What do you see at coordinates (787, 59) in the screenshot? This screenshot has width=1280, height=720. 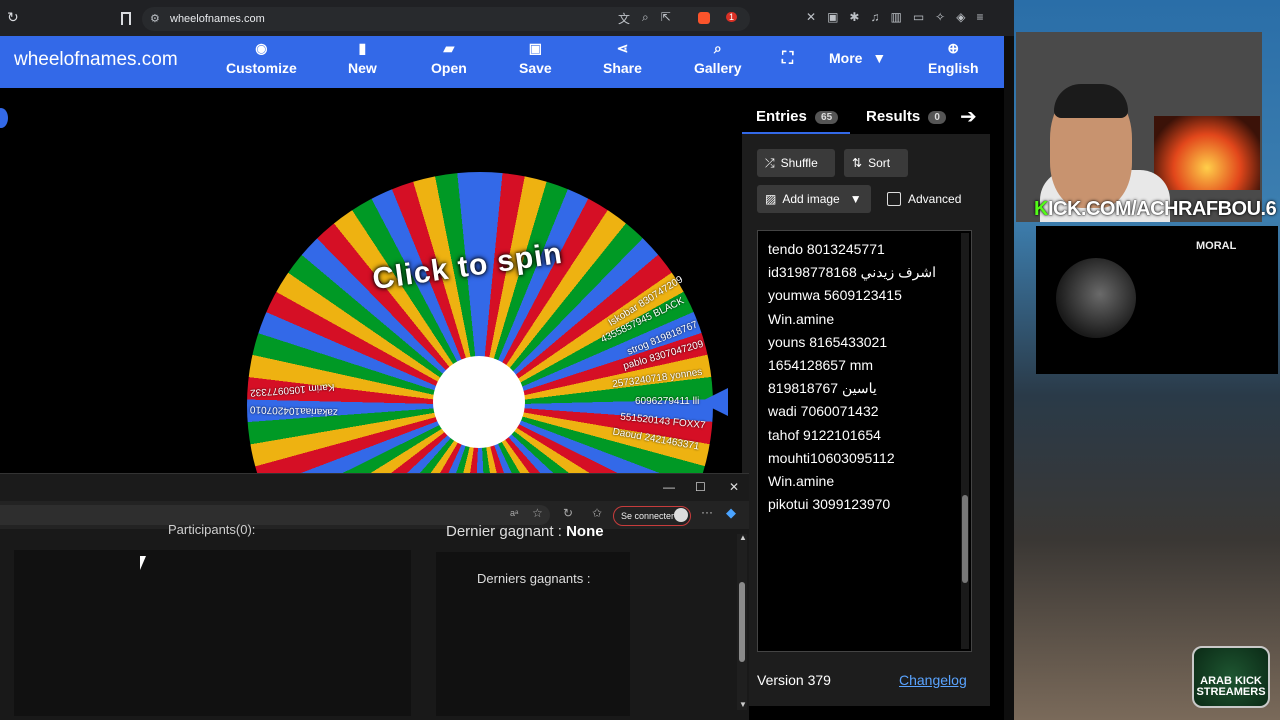 I see `fullscreen-icon: ⛶` at bounding box center [787, 59].